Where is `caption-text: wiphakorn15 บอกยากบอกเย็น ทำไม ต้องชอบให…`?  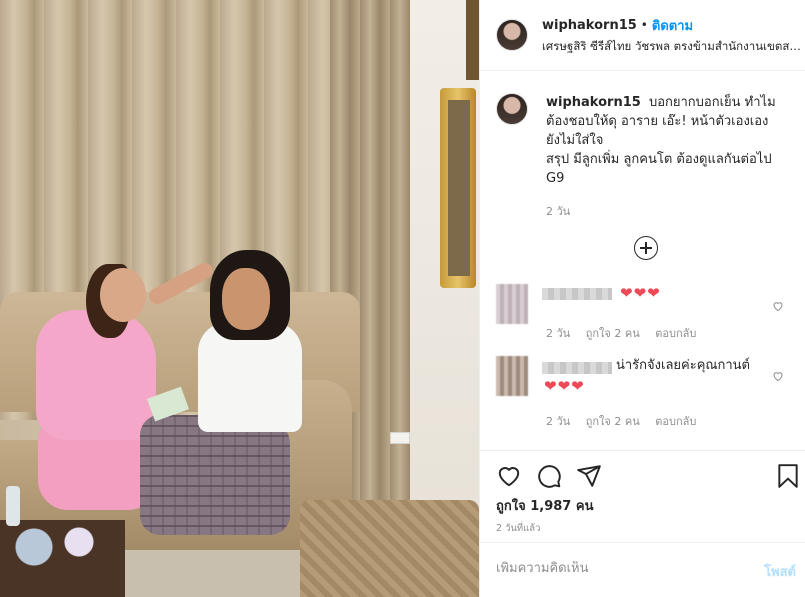
caption-text: wiphakorn15 บอกยากบอกเย็น ทำไม ต้องชอบให… is located at coordinates (667, 140).